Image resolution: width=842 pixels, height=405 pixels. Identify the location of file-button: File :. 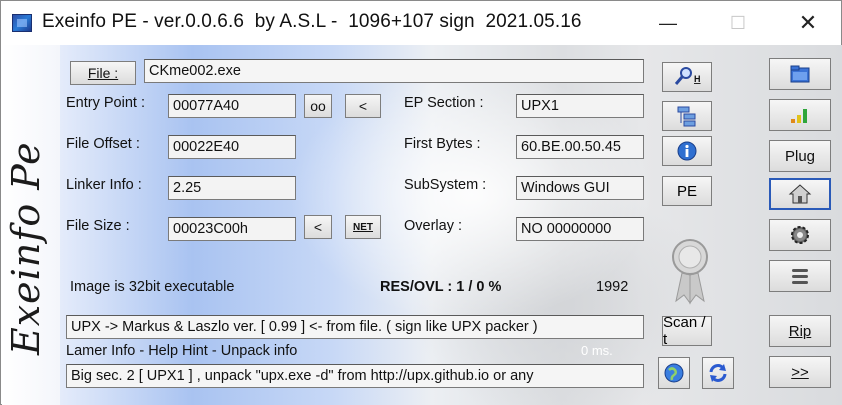
(103, 73).